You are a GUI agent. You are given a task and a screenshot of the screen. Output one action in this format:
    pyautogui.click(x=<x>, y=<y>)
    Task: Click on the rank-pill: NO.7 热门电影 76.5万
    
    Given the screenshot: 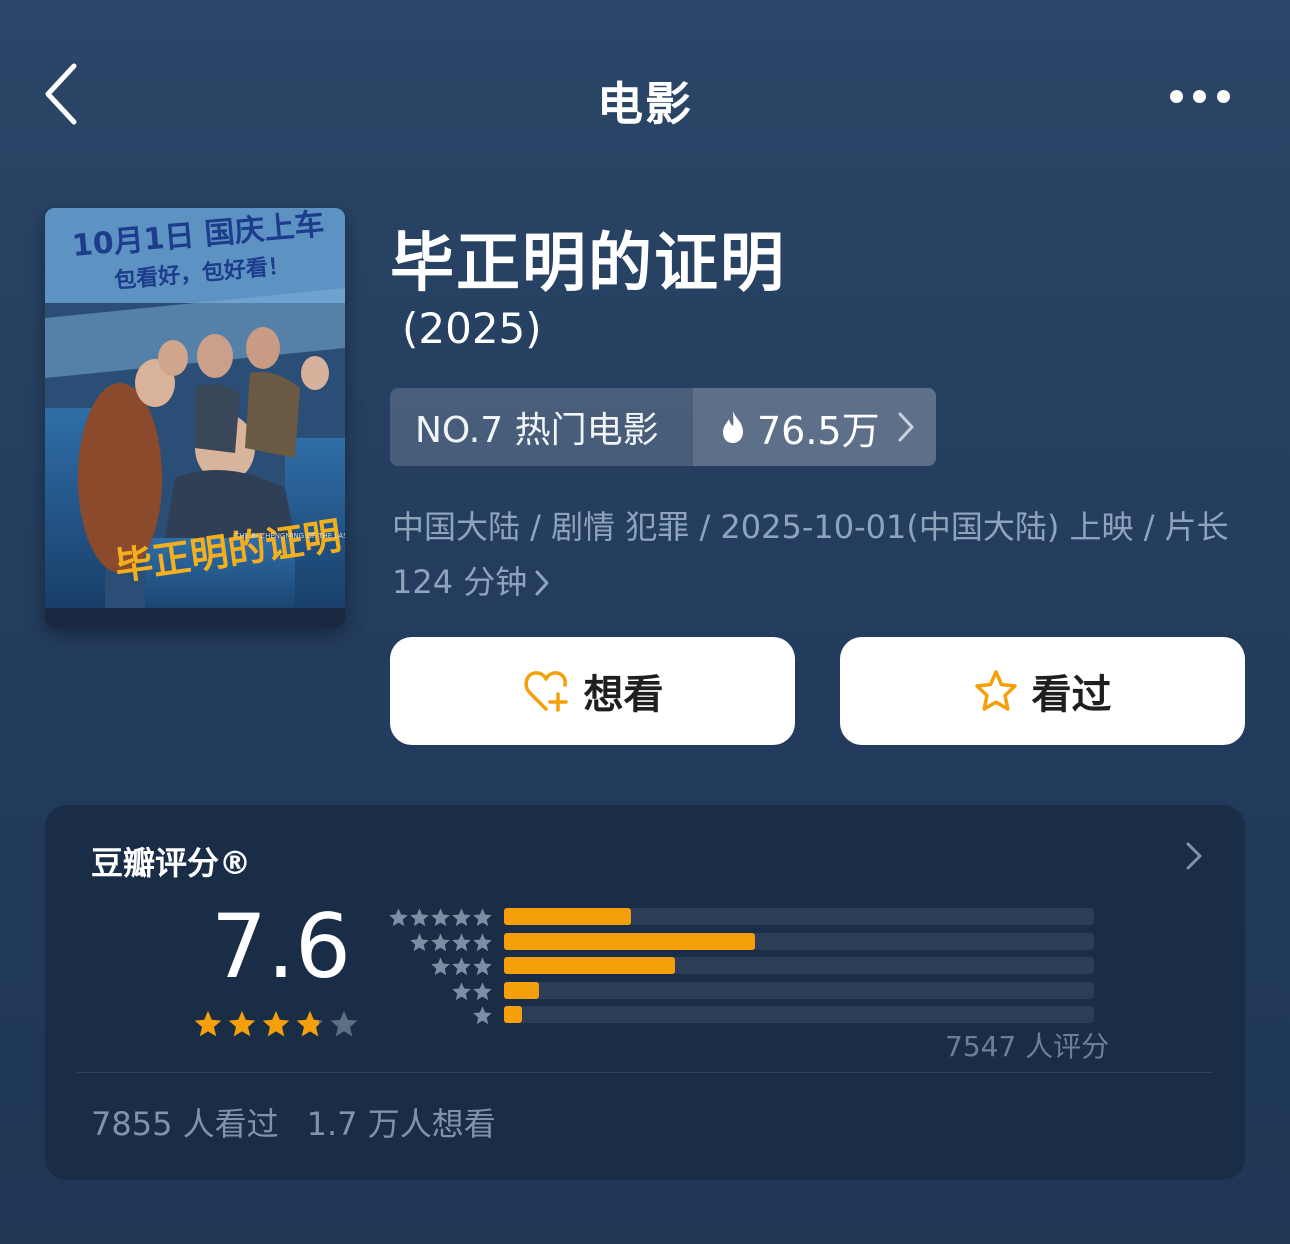 What is the action you would take?
    pyautogui.click(x=663, y=427)
    